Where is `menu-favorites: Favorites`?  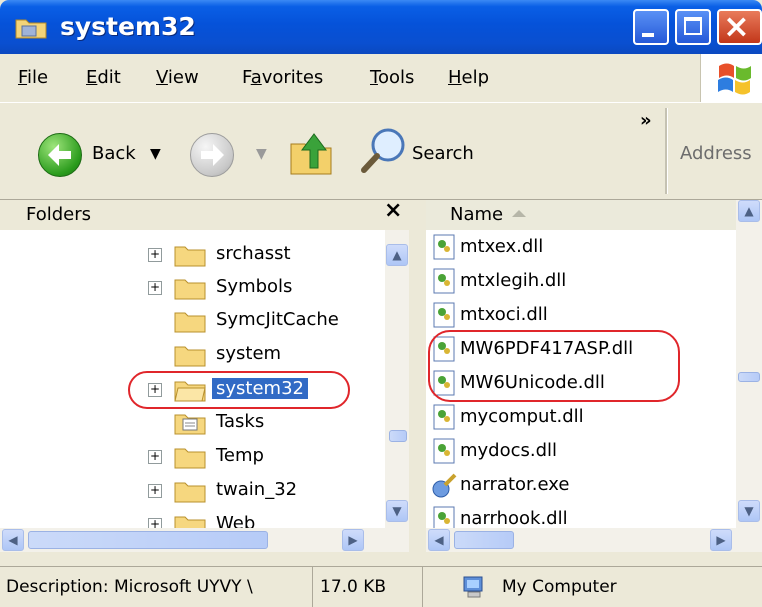 menu-favorites: Favorites is located at coordinates (282, 77).